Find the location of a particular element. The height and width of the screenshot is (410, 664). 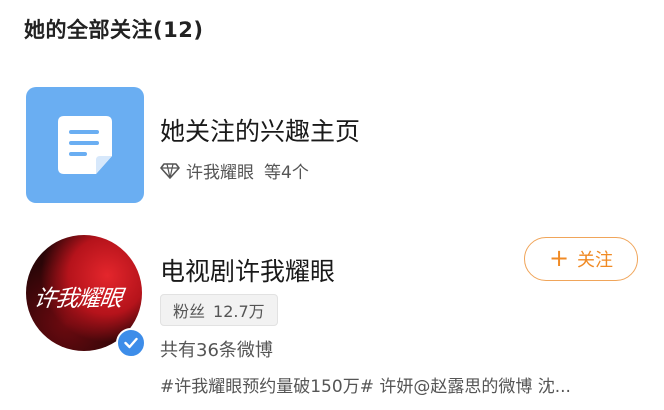

post-count: 共有36条微博 is located at coordinates (216, 350).